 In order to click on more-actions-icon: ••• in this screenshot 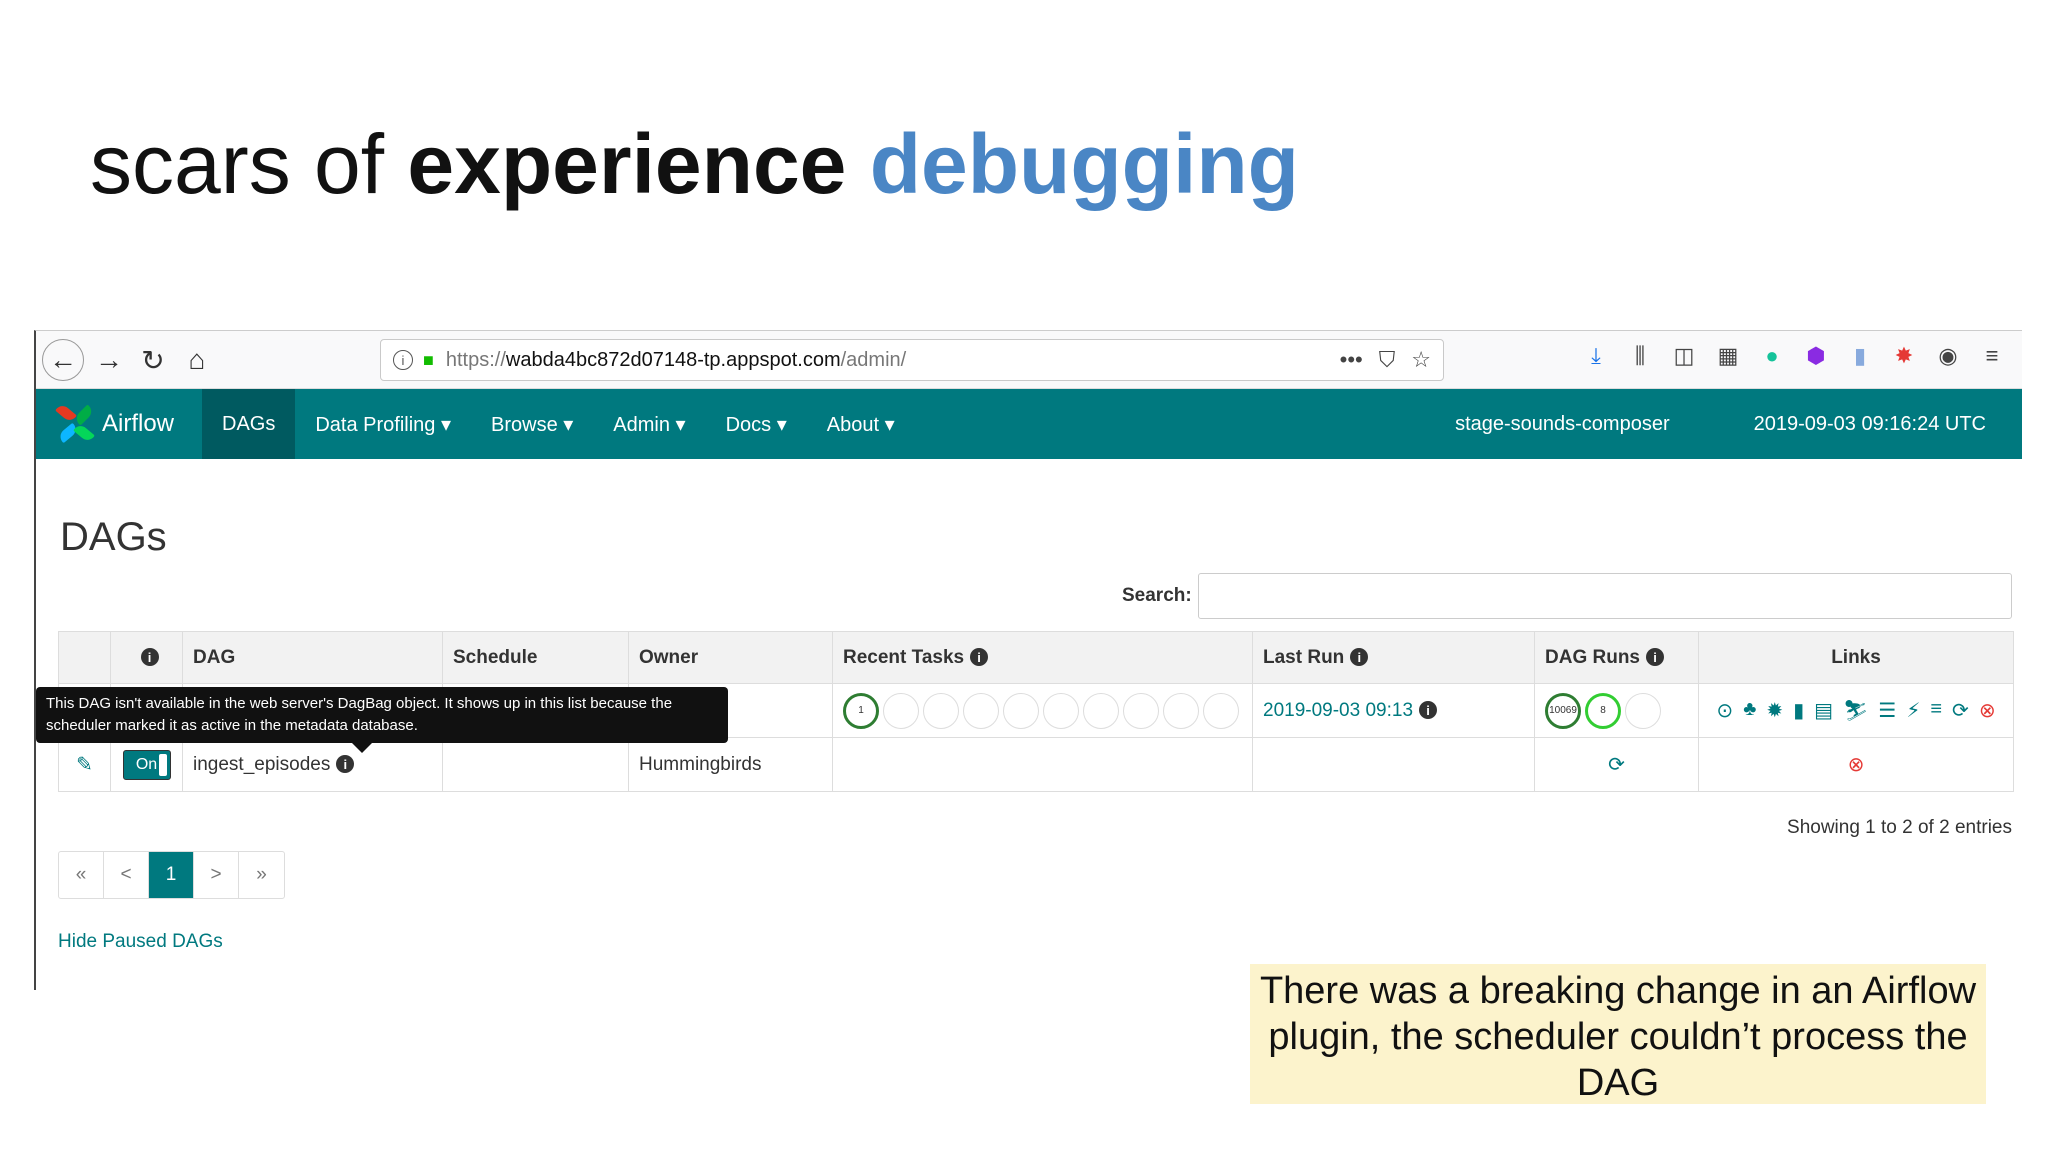, I will do `click(1351, 360)`.